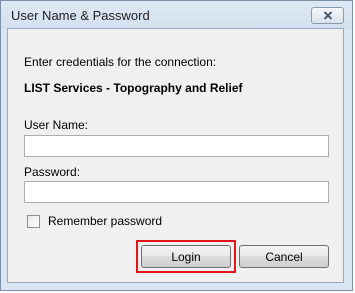  Describe the element at coordinates (284, 256) in the screenshot. I see `cancel-button: Cancel` at that location.